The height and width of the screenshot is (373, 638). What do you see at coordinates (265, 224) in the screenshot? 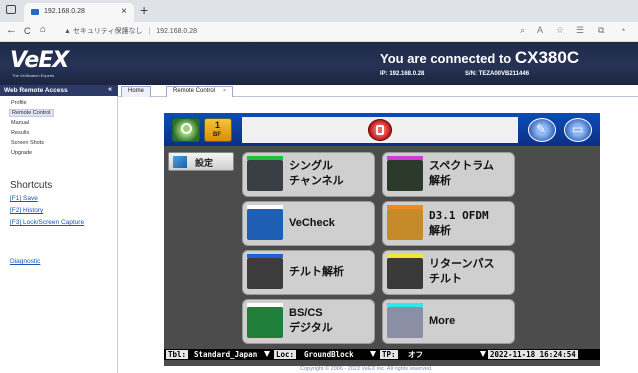
I see `vecheck-icon` at bounding box center [265, 224].